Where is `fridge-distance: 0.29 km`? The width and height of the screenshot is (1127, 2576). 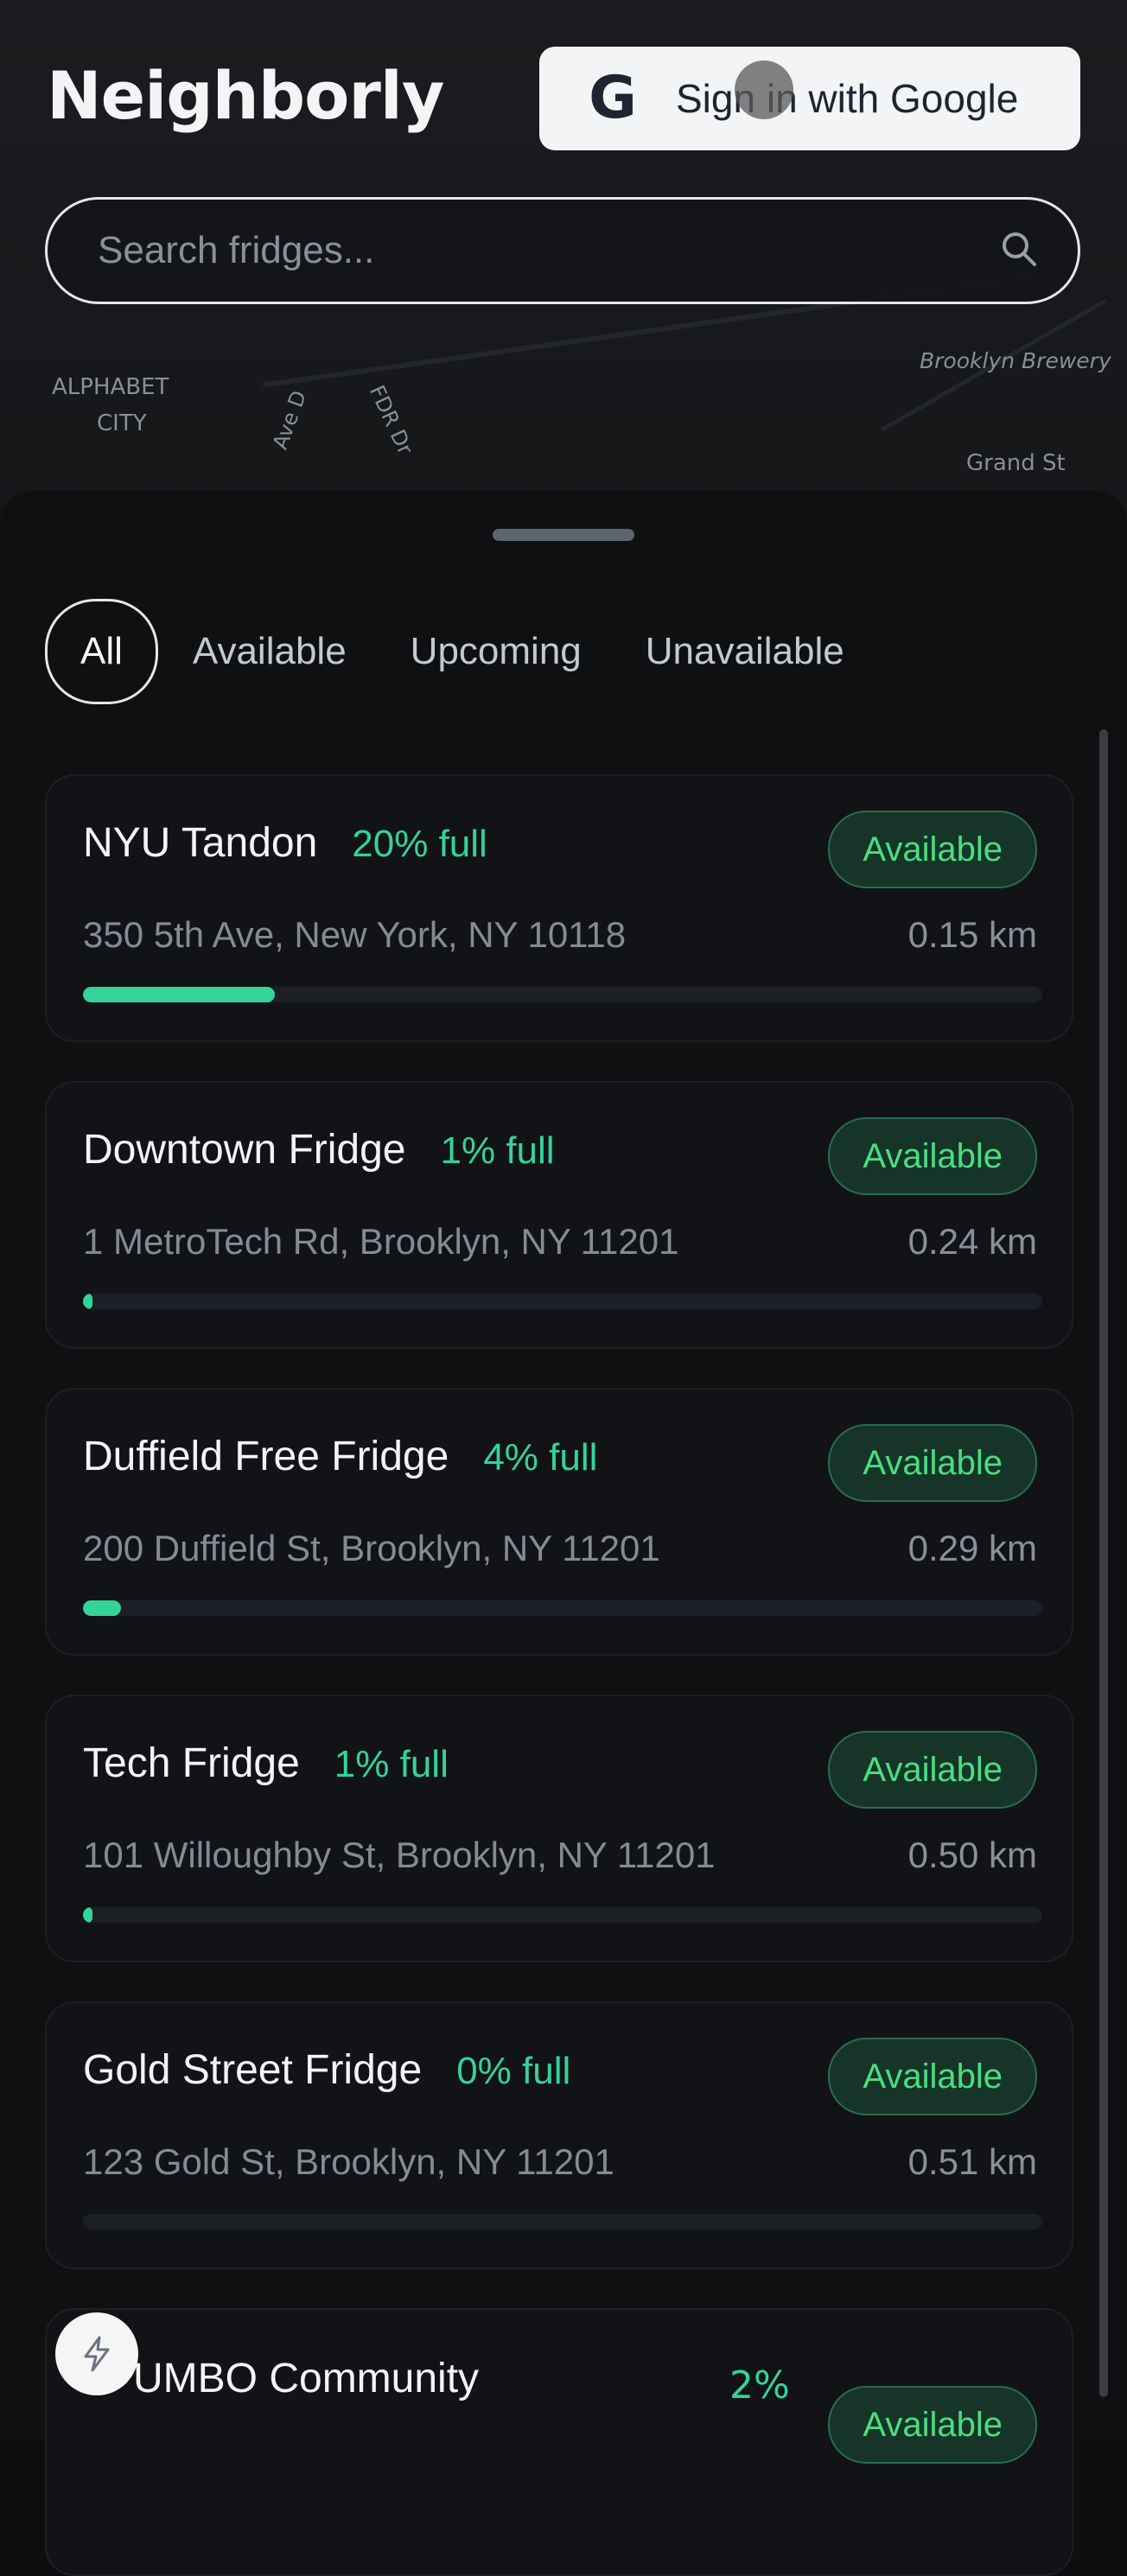
fridge-distance: 0.29 km is located at coordinates (972, 1548).